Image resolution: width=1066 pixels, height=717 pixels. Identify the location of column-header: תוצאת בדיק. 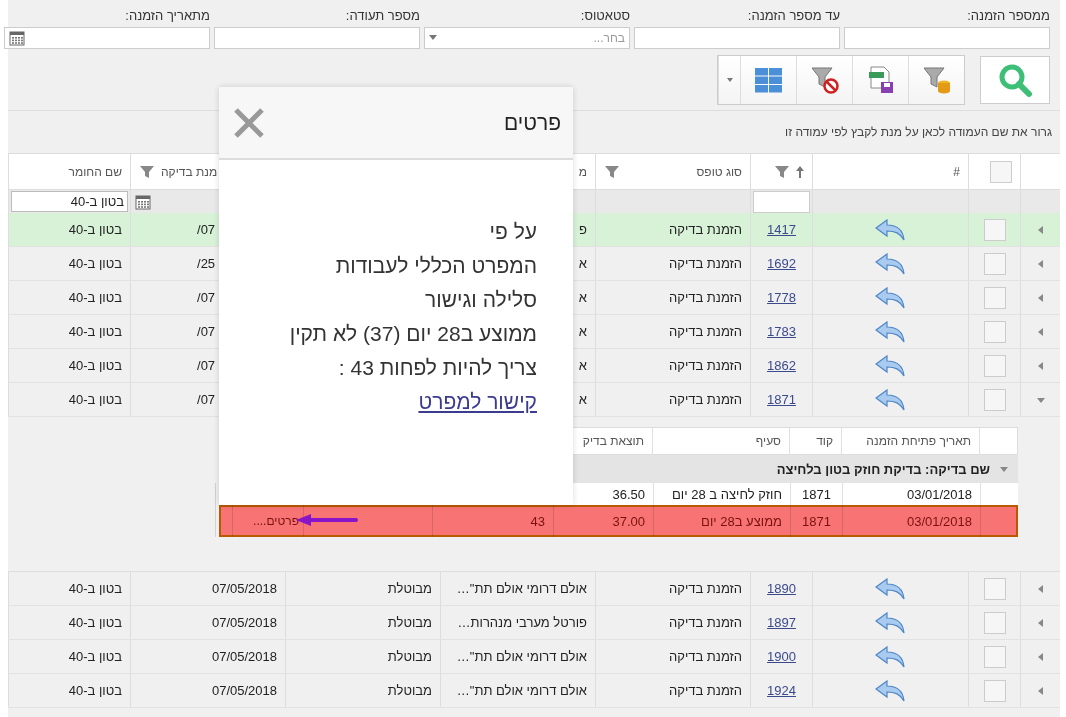
(613, 441).